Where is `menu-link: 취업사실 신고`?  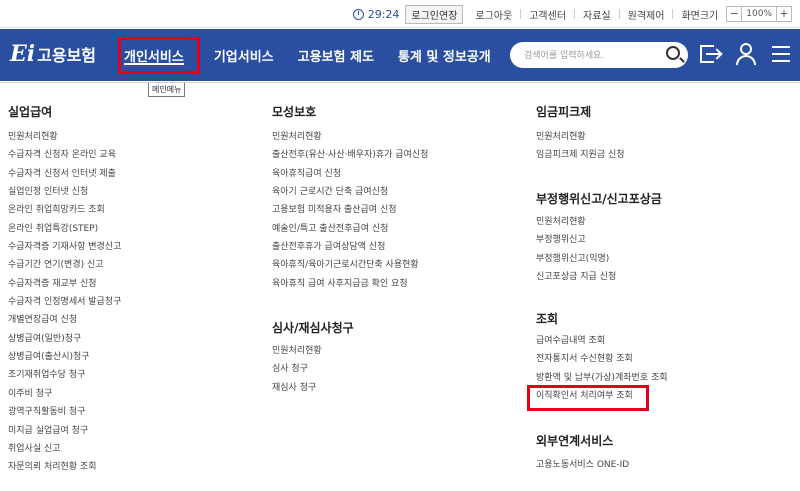
menu-link: 취업사실 신고 is located at coordinates (64, 449).